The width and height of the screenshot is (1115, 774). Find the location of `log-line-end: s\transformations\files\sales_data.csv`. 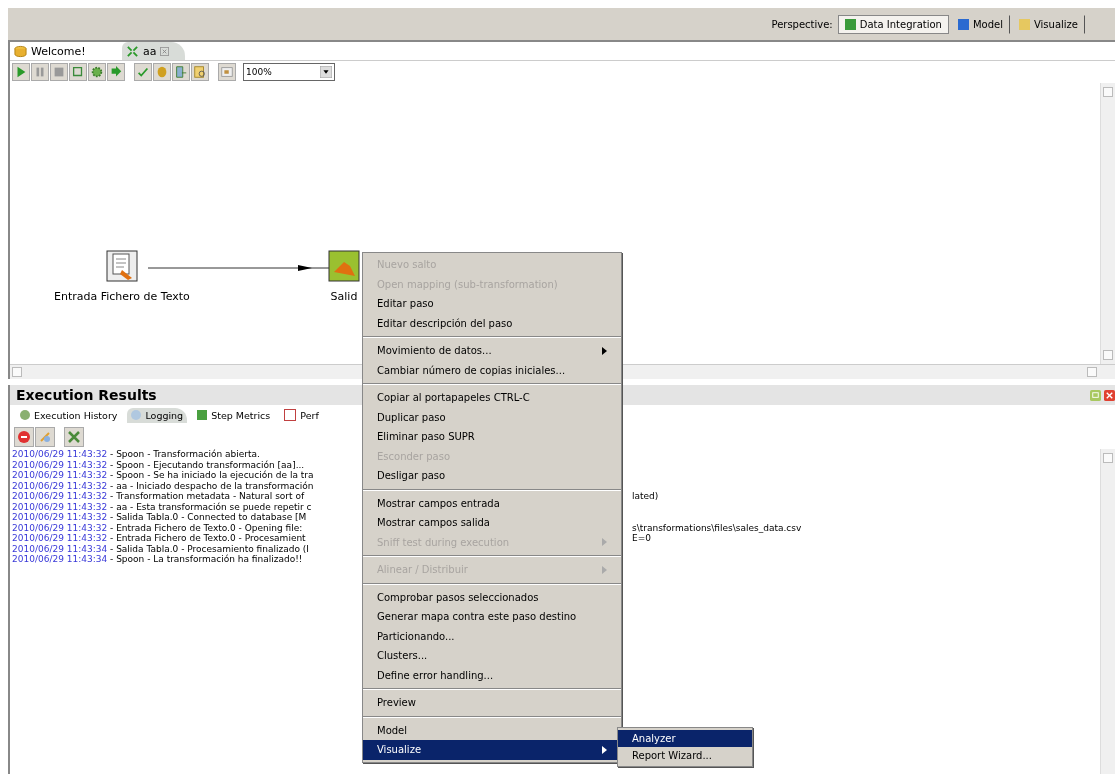

log-line-end: s\transformations\files\sales_data.csv is located at coordinates (717, 527).